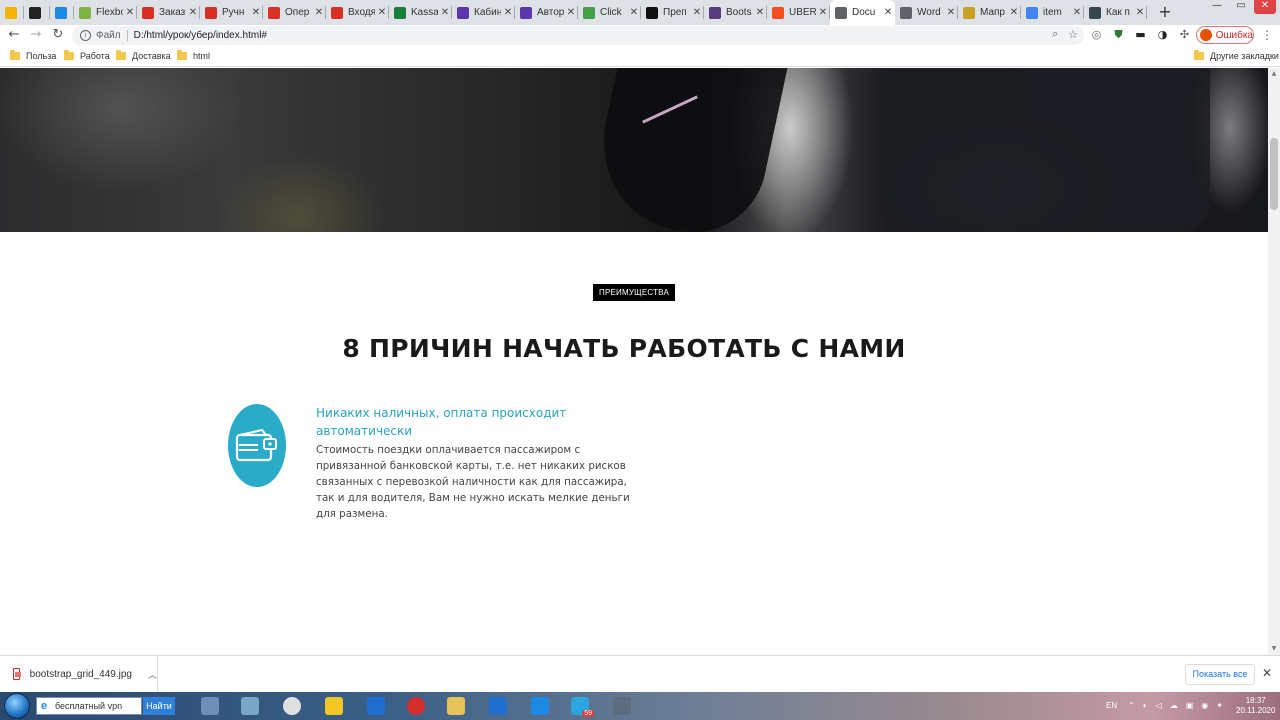 This screenshot has height=720, width=1280. Describe the element at coordinates (1225, 35) in the screenshot. I see `profile-error-button: Ошибка` at that location.